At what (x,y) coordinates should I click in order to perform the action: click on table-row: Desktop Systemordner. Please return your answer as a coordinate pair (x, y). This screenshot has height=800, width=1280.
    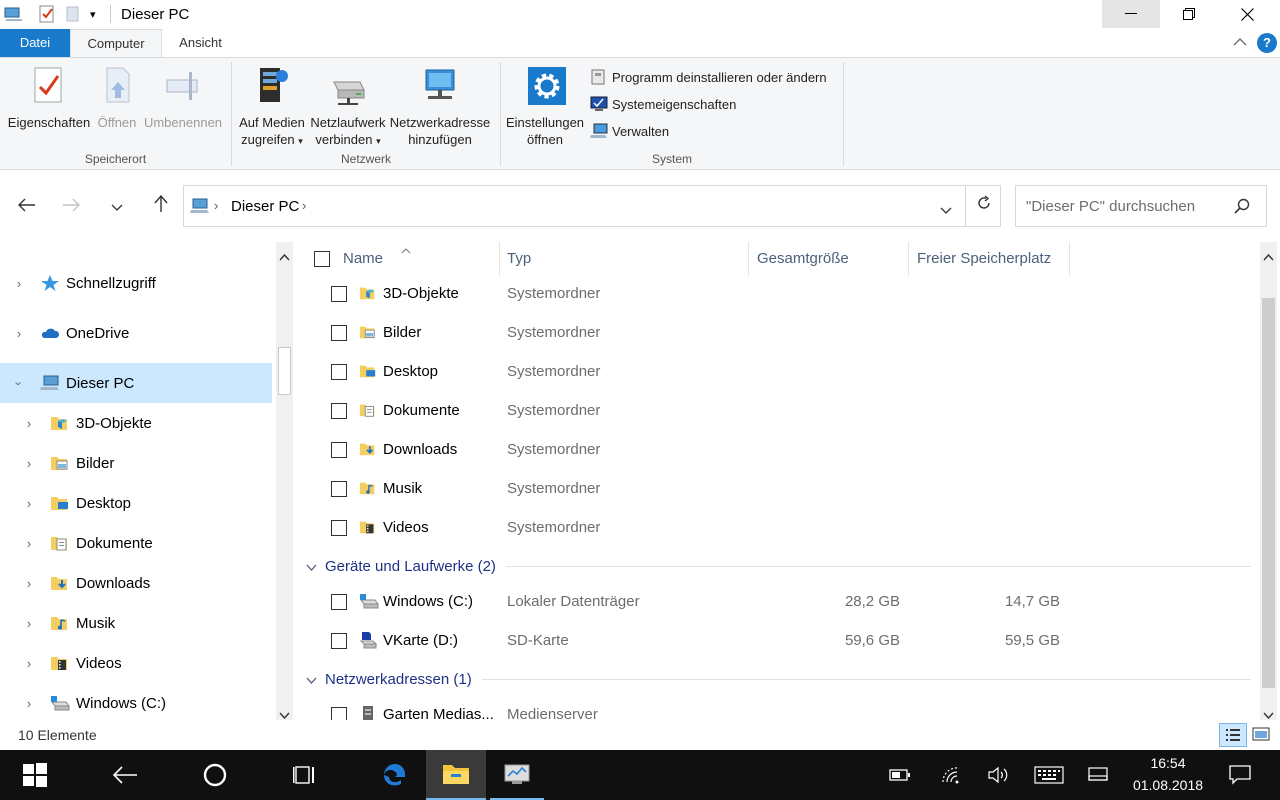
    Looking at the image, I should click on (776, 372).